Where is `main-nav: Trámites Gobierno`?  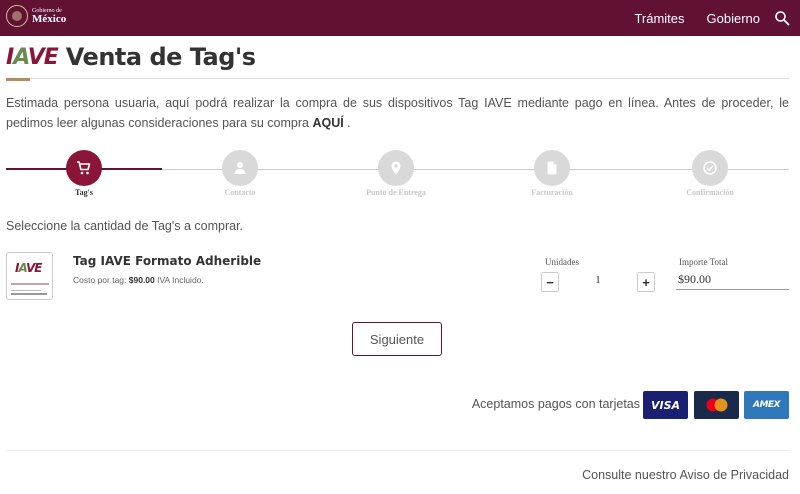
main-nav: Trámites Gobierno is located at coordinates (686, 18).